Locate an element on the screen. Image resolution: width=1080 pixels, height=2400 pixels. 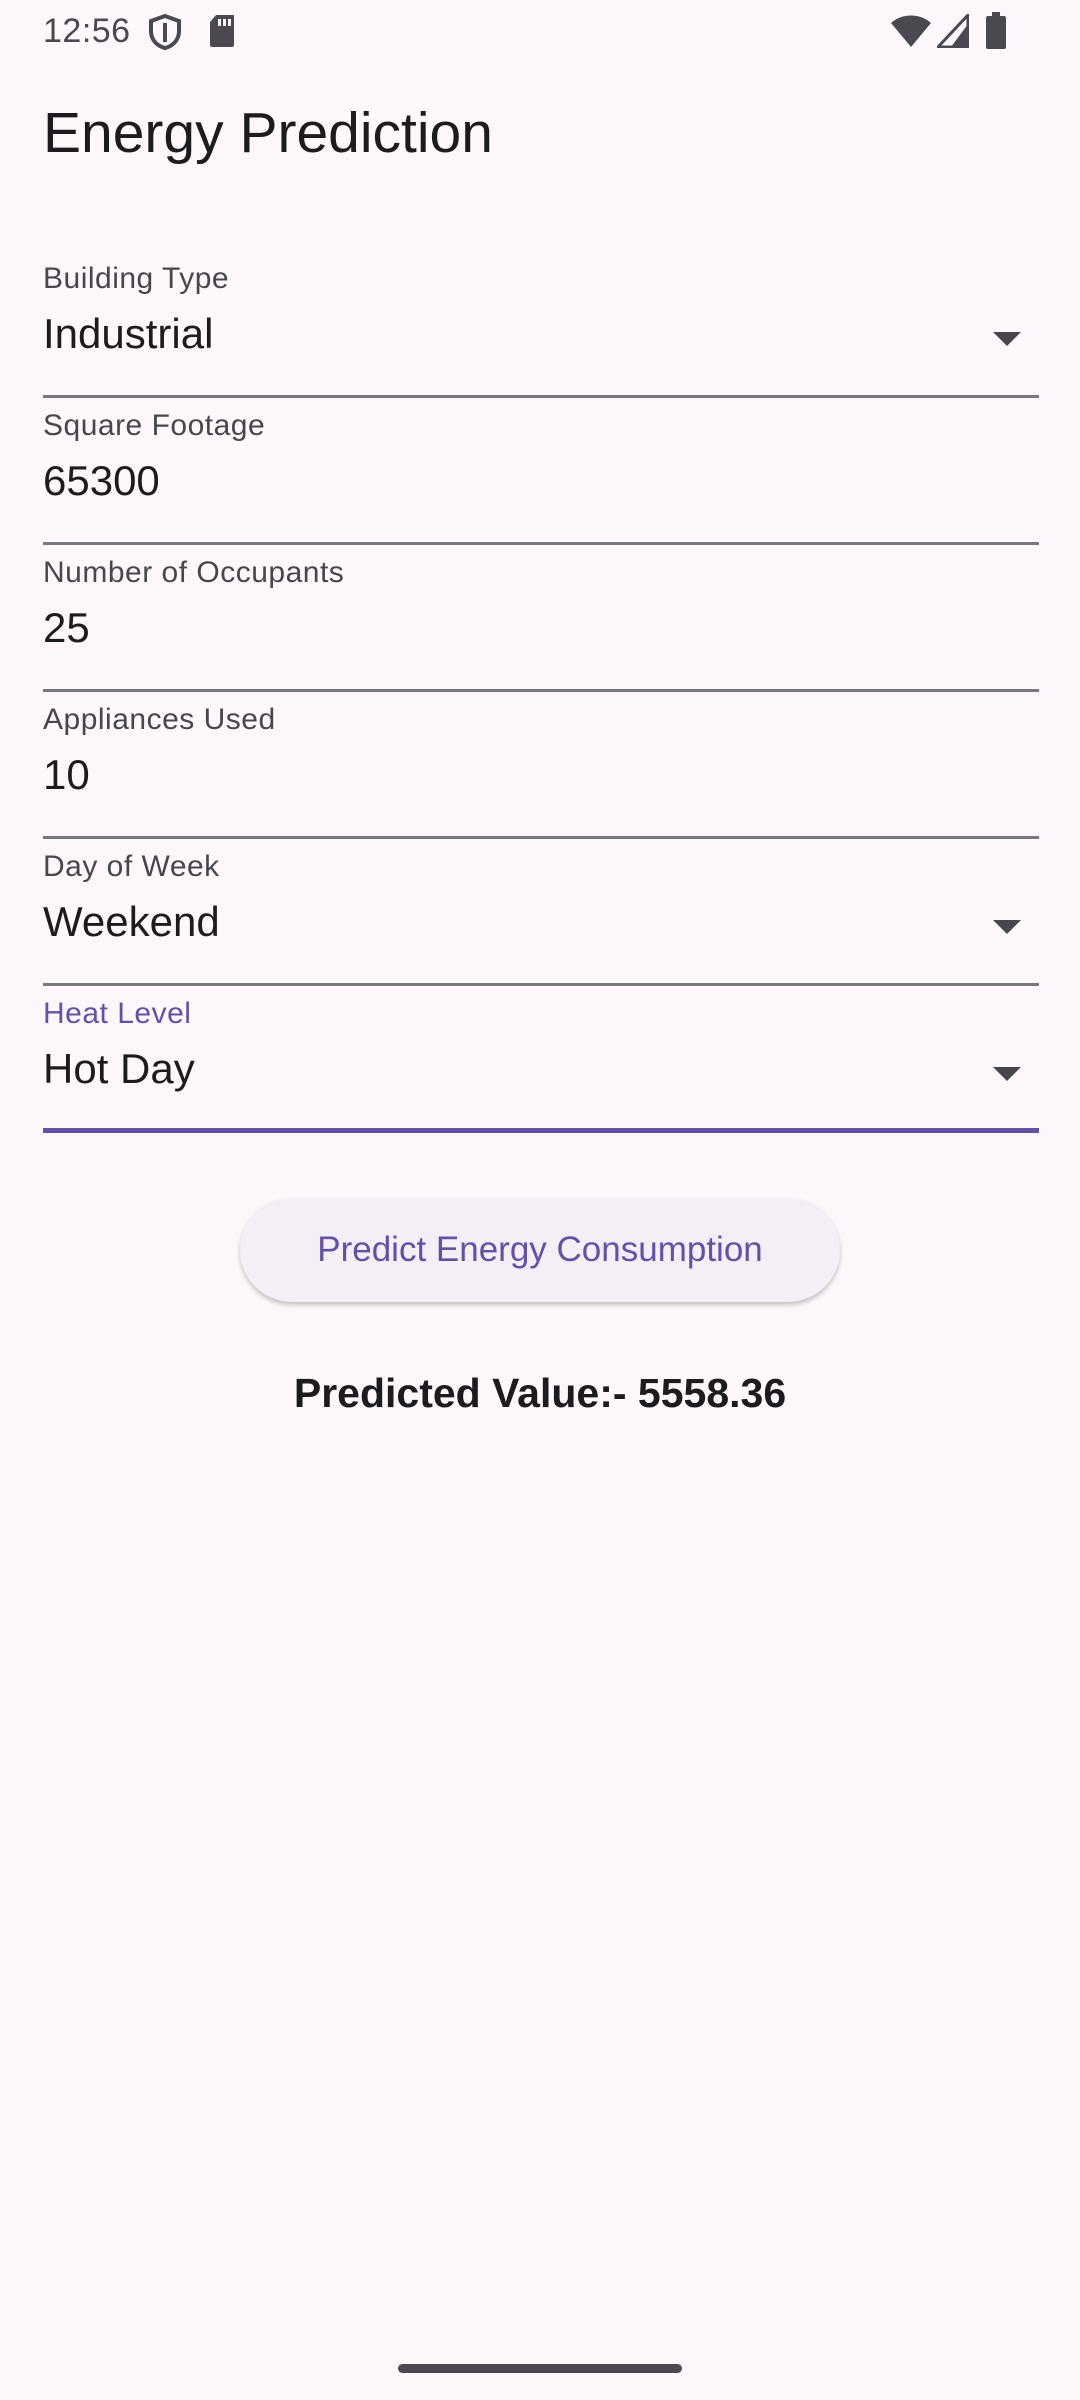
occupants-value: 25 is located at coordinates (66, 627).